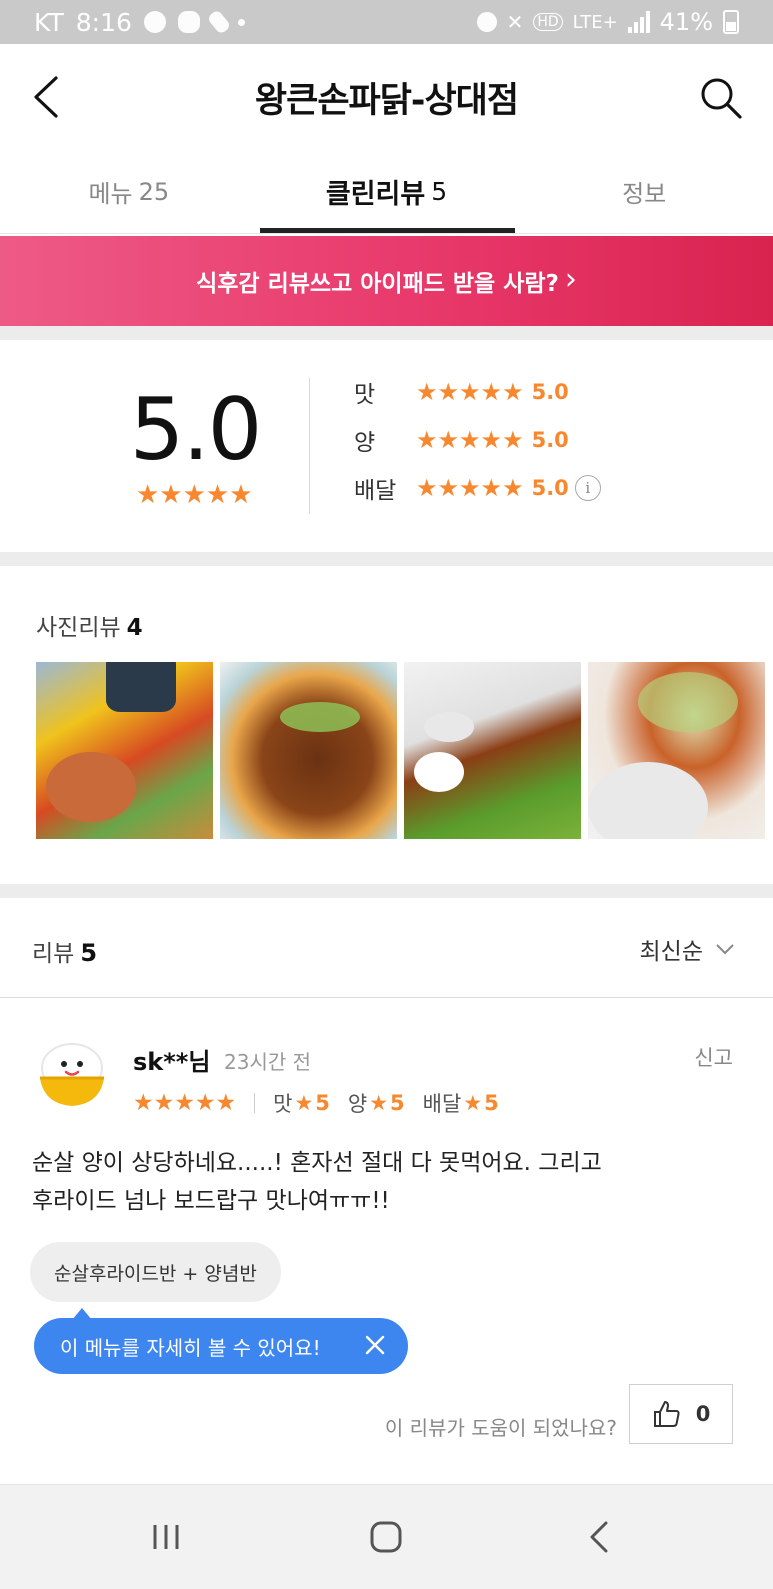  I want to click on network-label: LTE+, so click(595, 22).